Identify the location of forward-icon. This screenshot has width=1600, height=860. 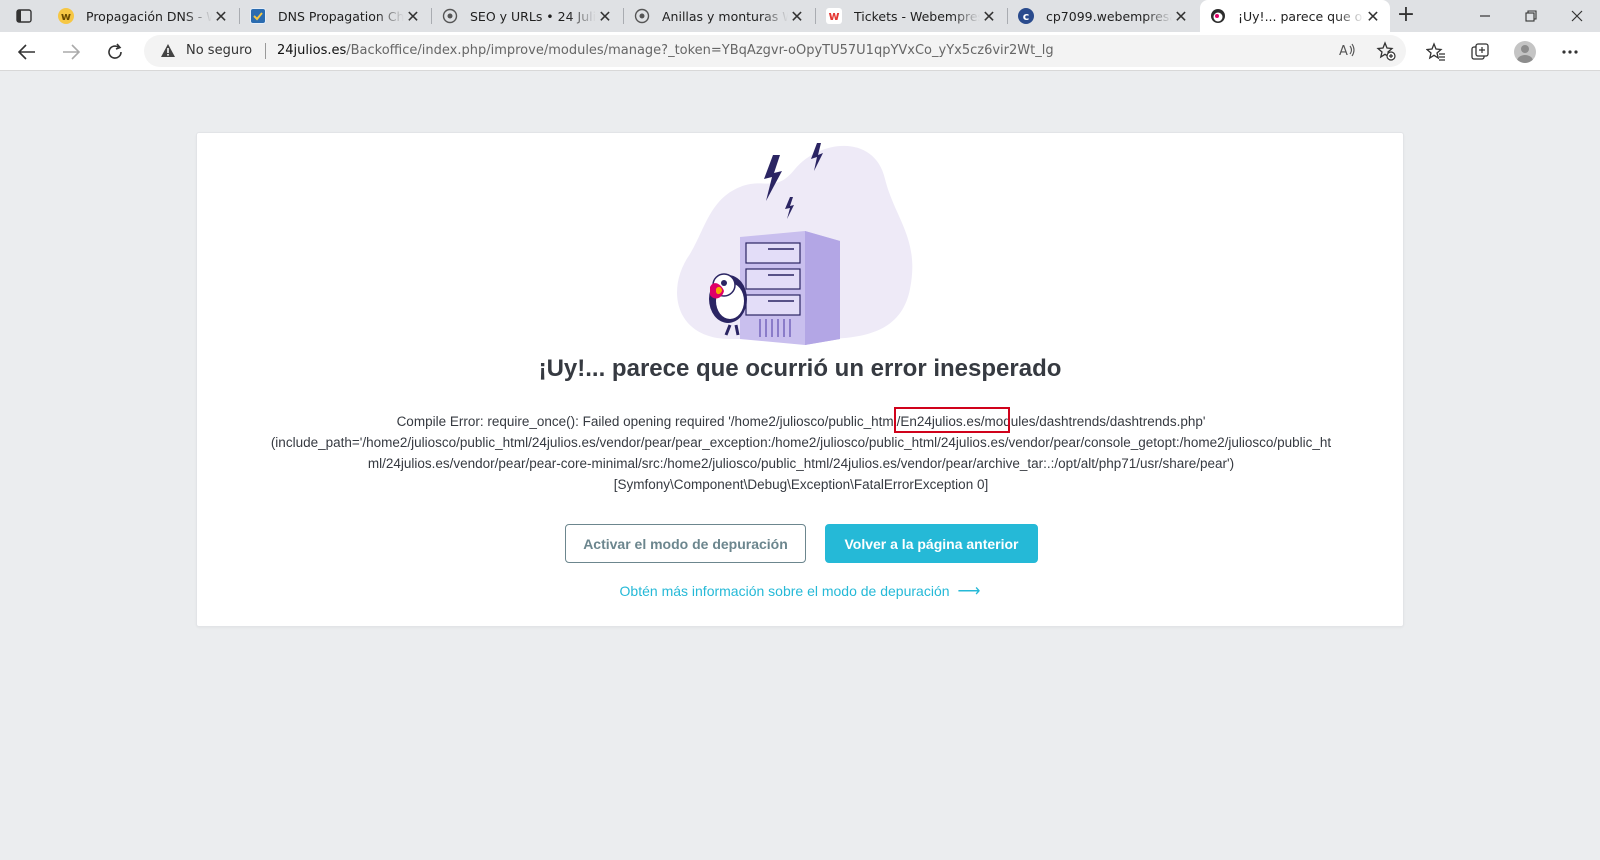
(71, 52).